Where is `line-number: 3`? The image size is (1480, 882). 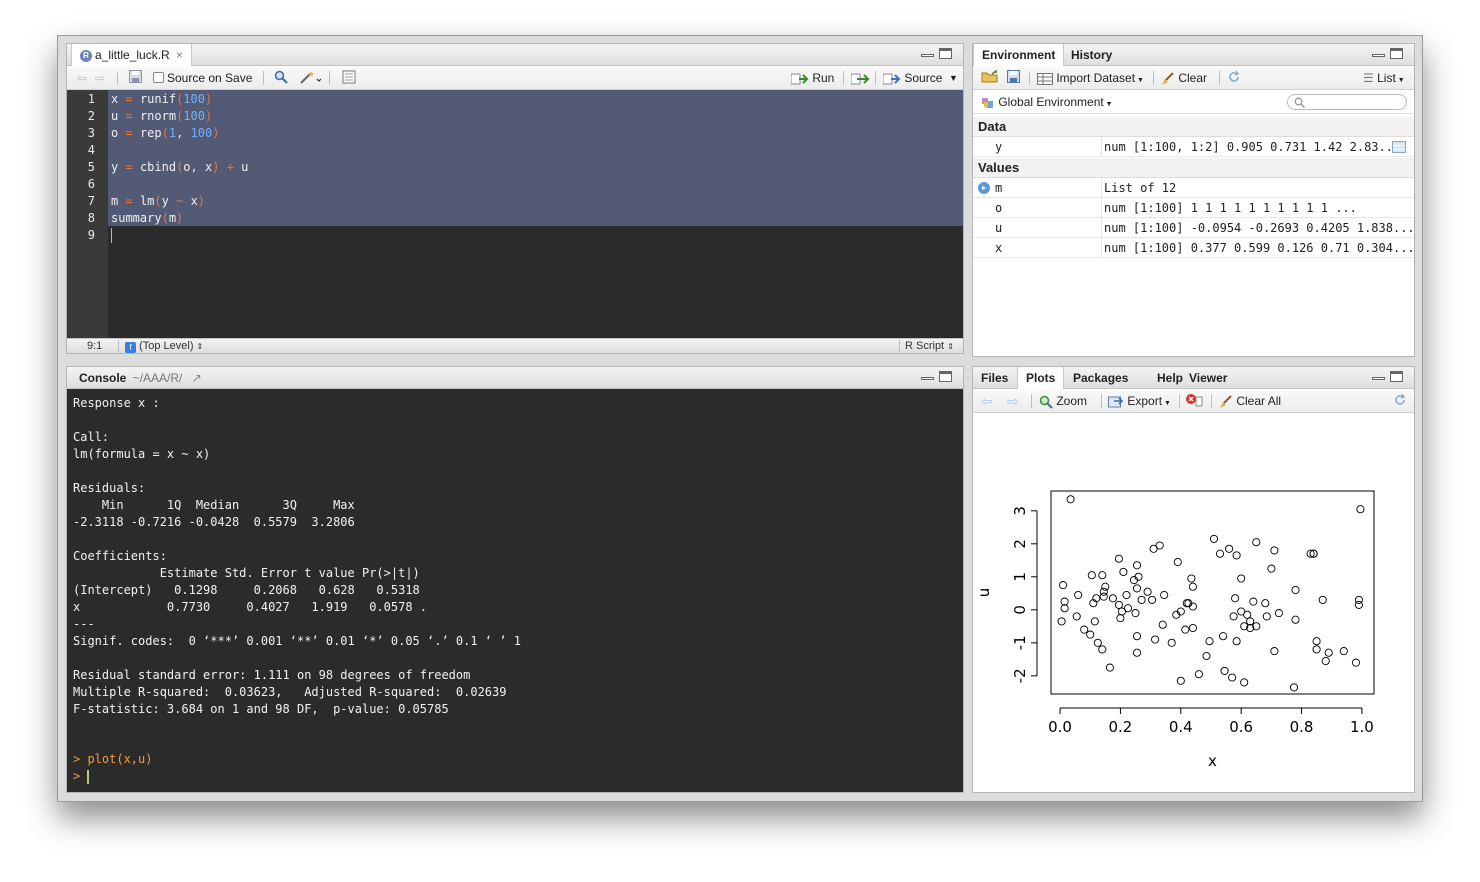
line-number: 3 is located at coordinates (91, 133).